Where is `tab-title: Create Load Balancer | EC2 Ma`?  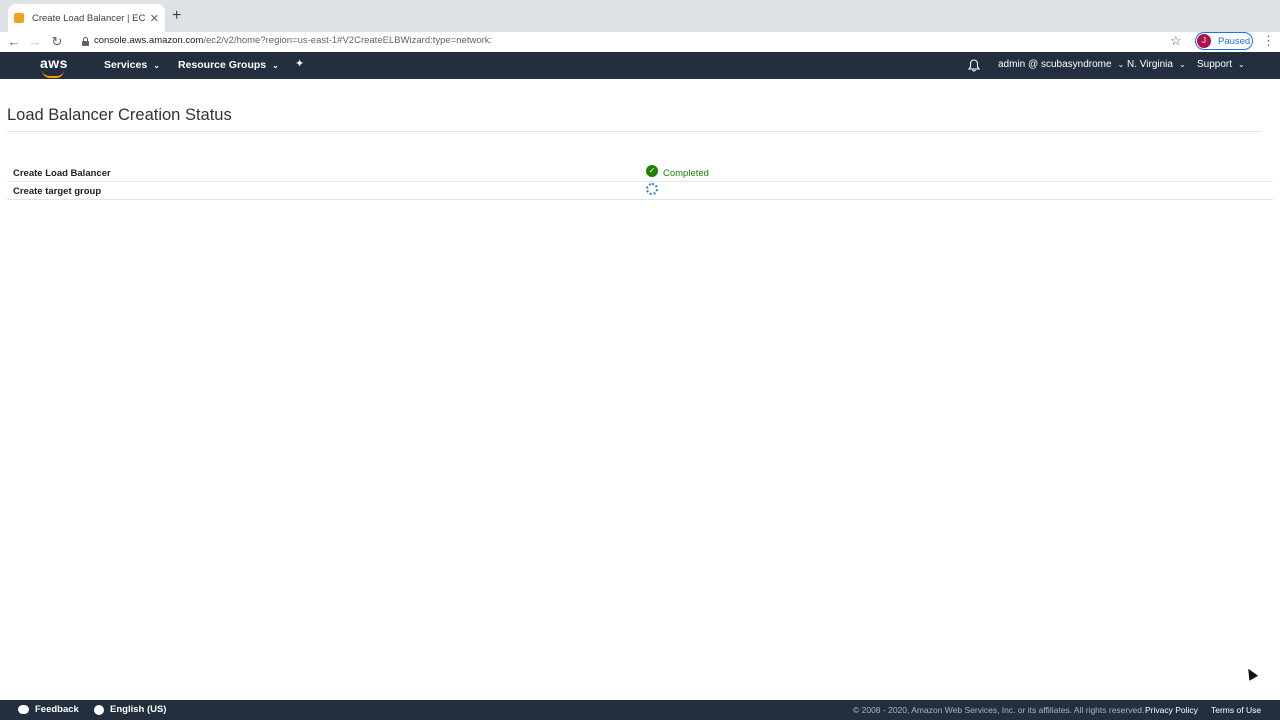
tab-title: Create Load Balancer | EC2 Ma is located at coordinates (89, 18).